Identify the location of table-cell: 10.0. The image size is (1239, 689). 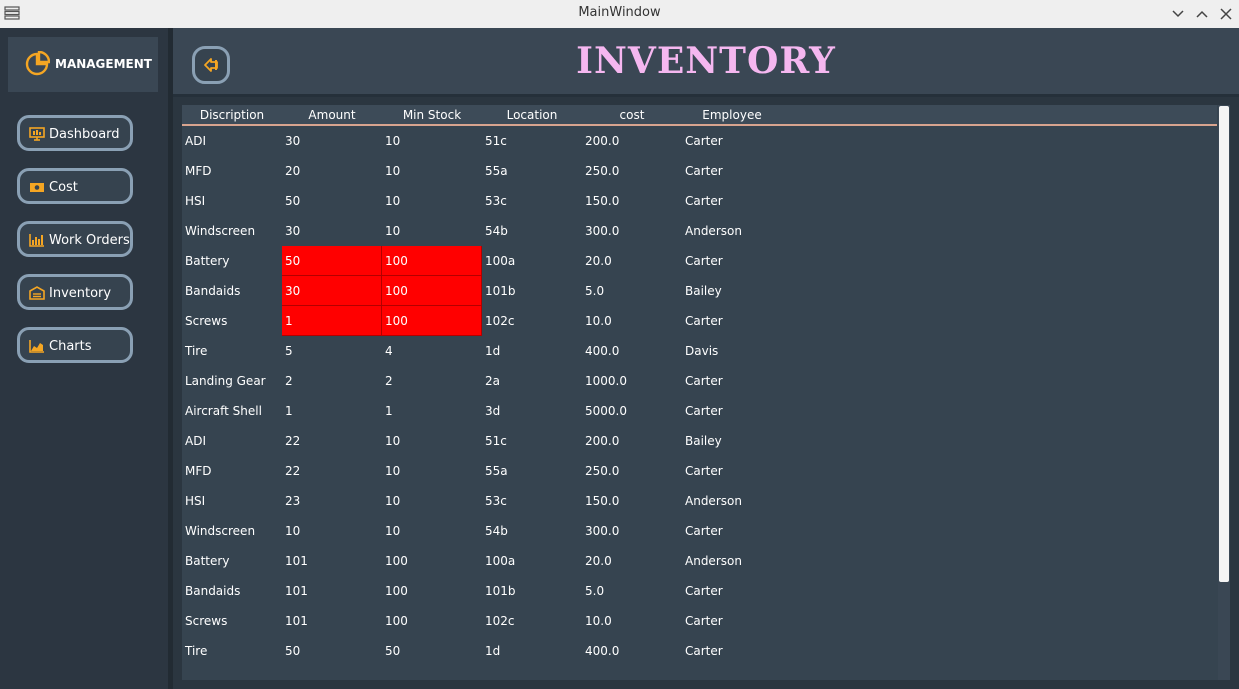
(632, 621).